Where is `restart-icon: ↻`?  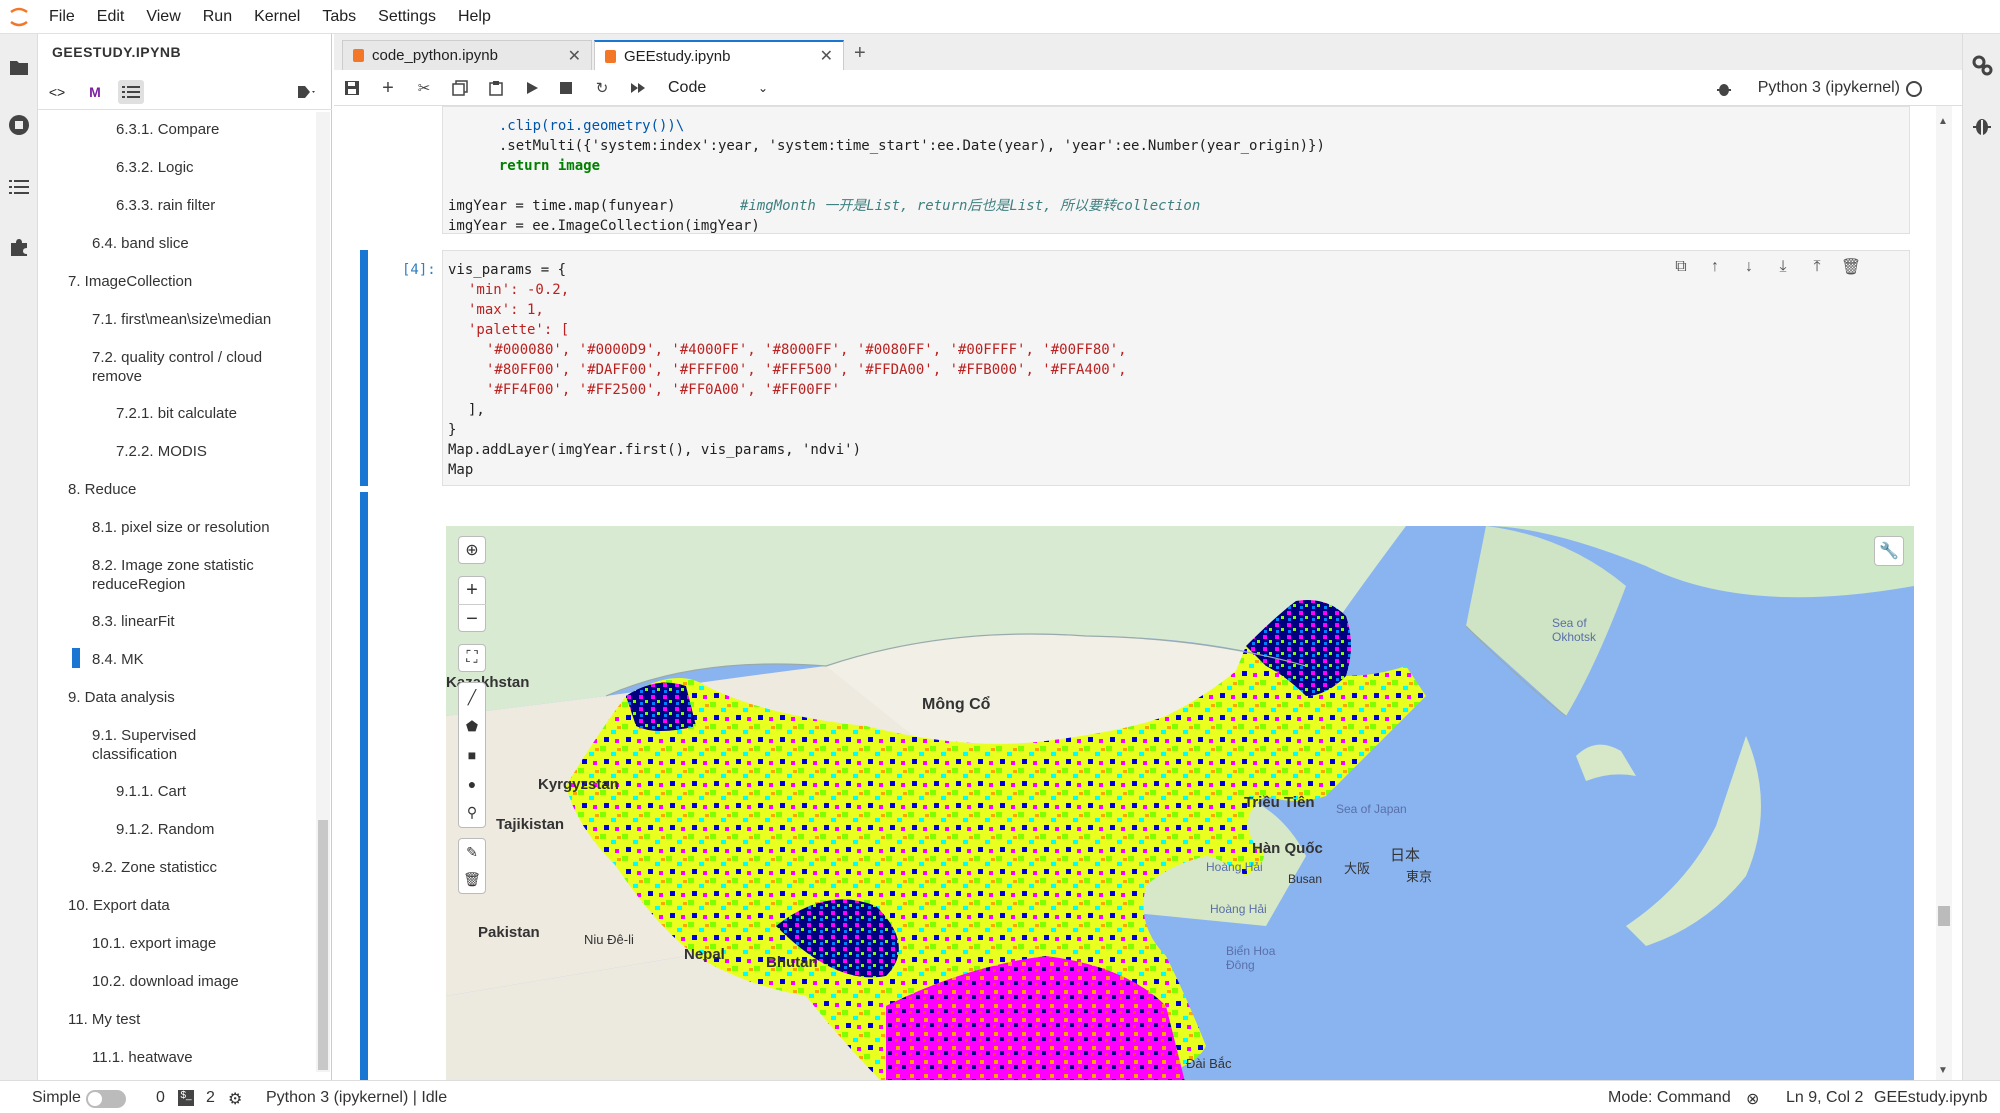
restart-icon: ↻ is located at coordinates (602, 88).